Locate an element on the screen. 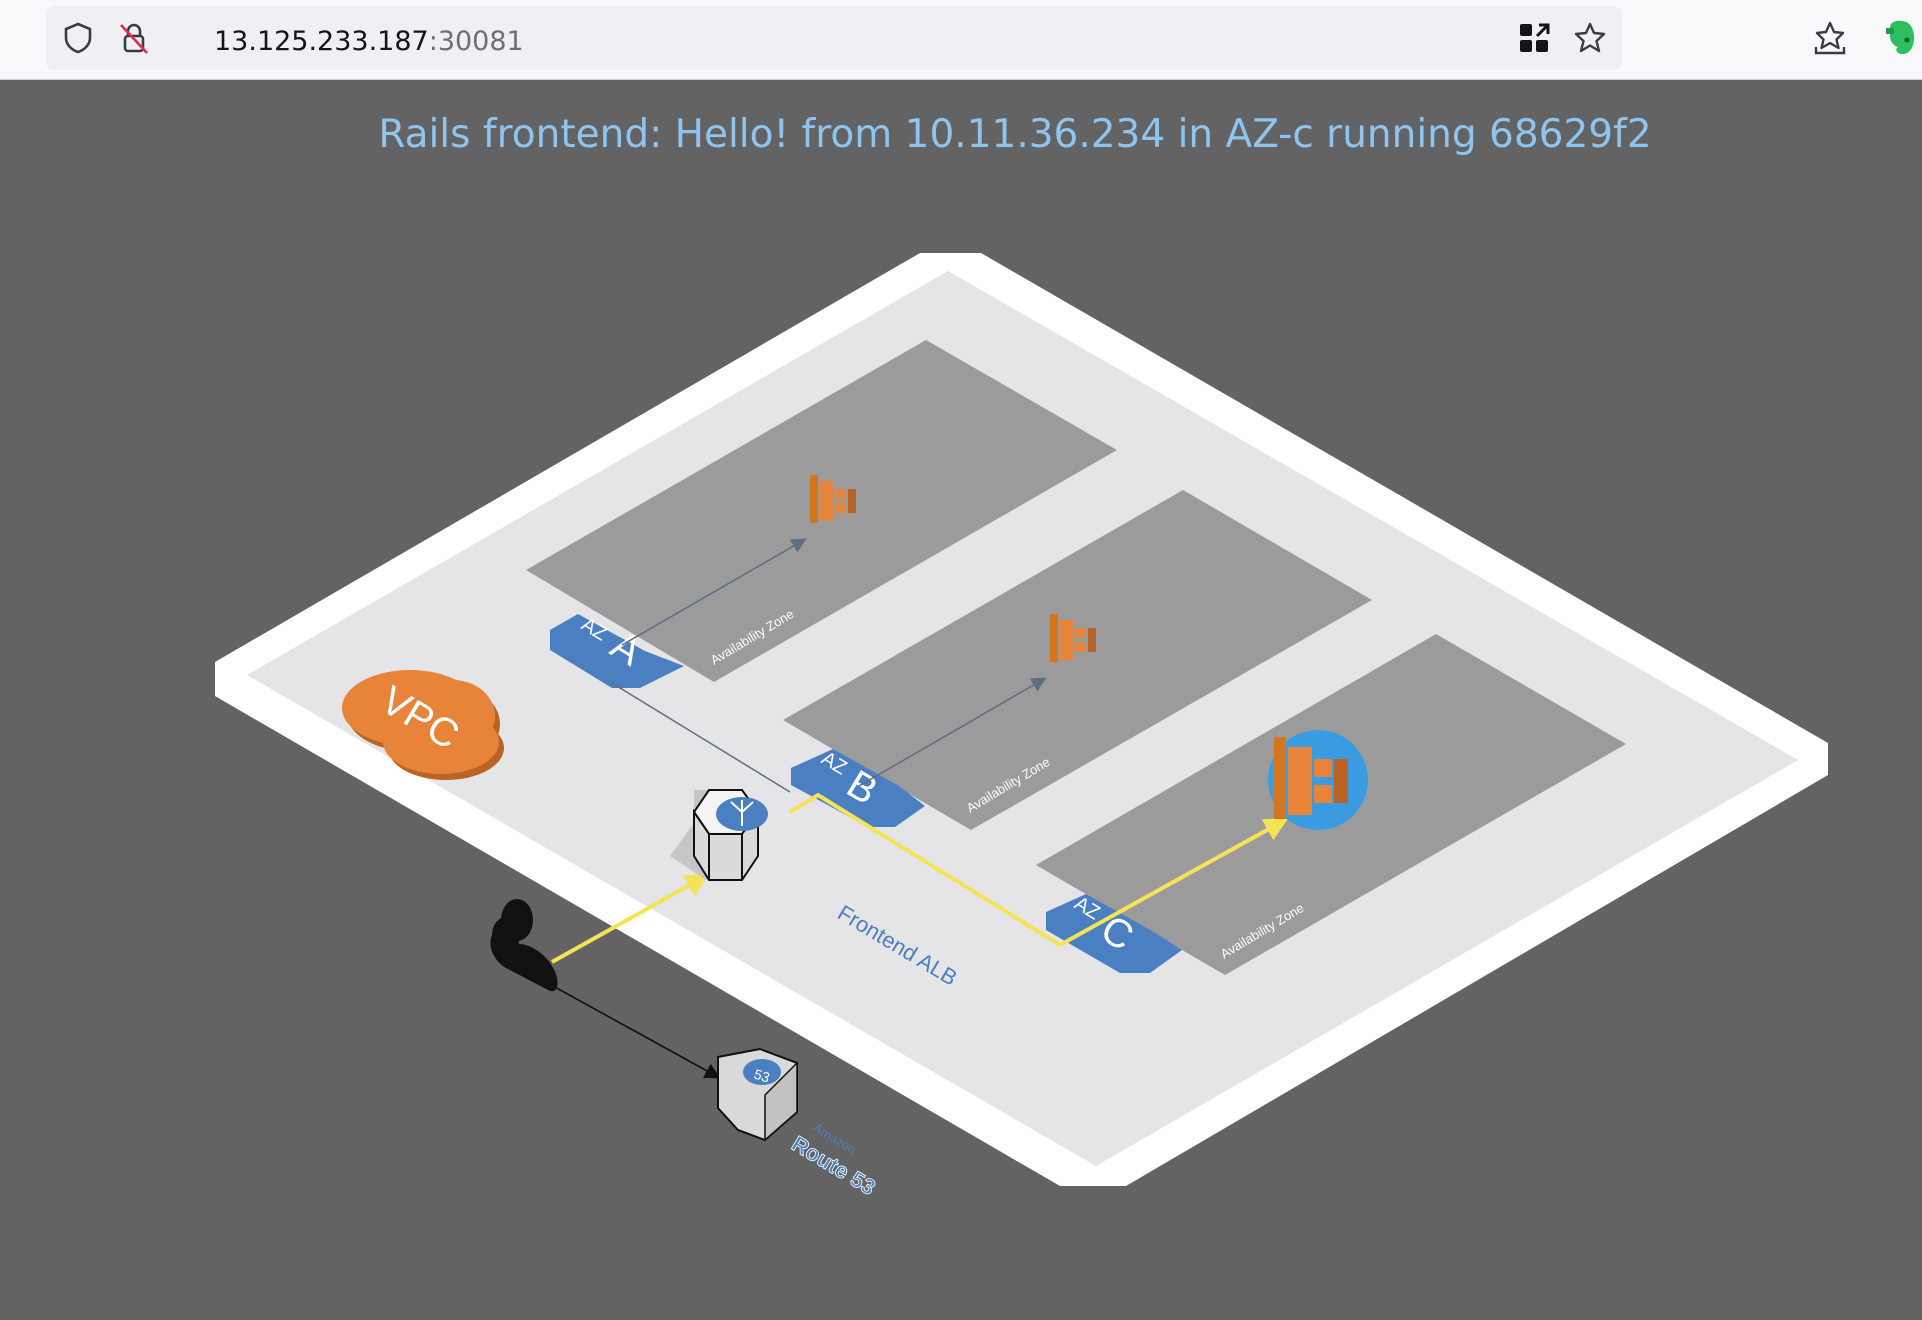  url-host: 13.125.233.187 is located at coordinates (321, 41).